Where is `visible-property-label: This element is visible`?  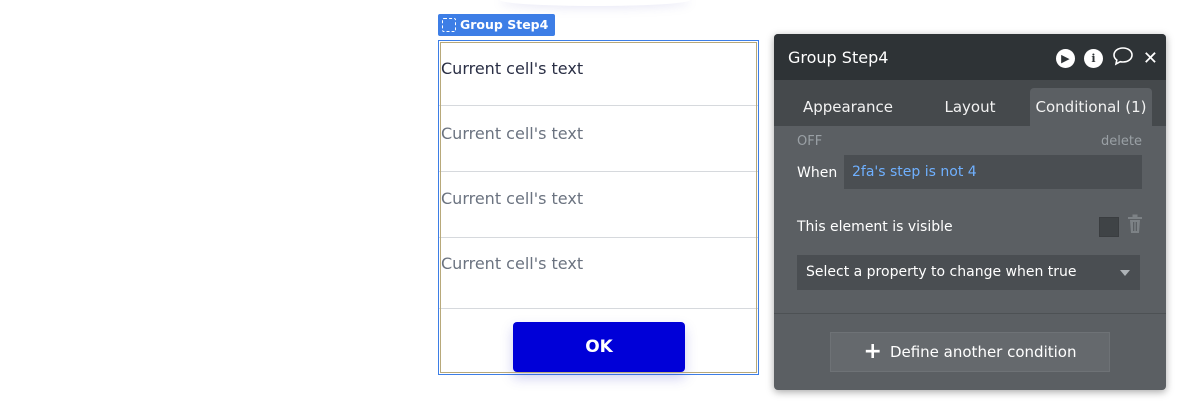 visible-property-label: This element is visible is located at coordinates (875, 227).